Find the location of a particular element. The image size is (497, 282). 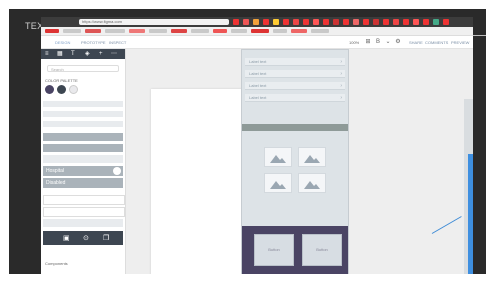

frame-icon: ⊞ is located at coordinates (368, 42).